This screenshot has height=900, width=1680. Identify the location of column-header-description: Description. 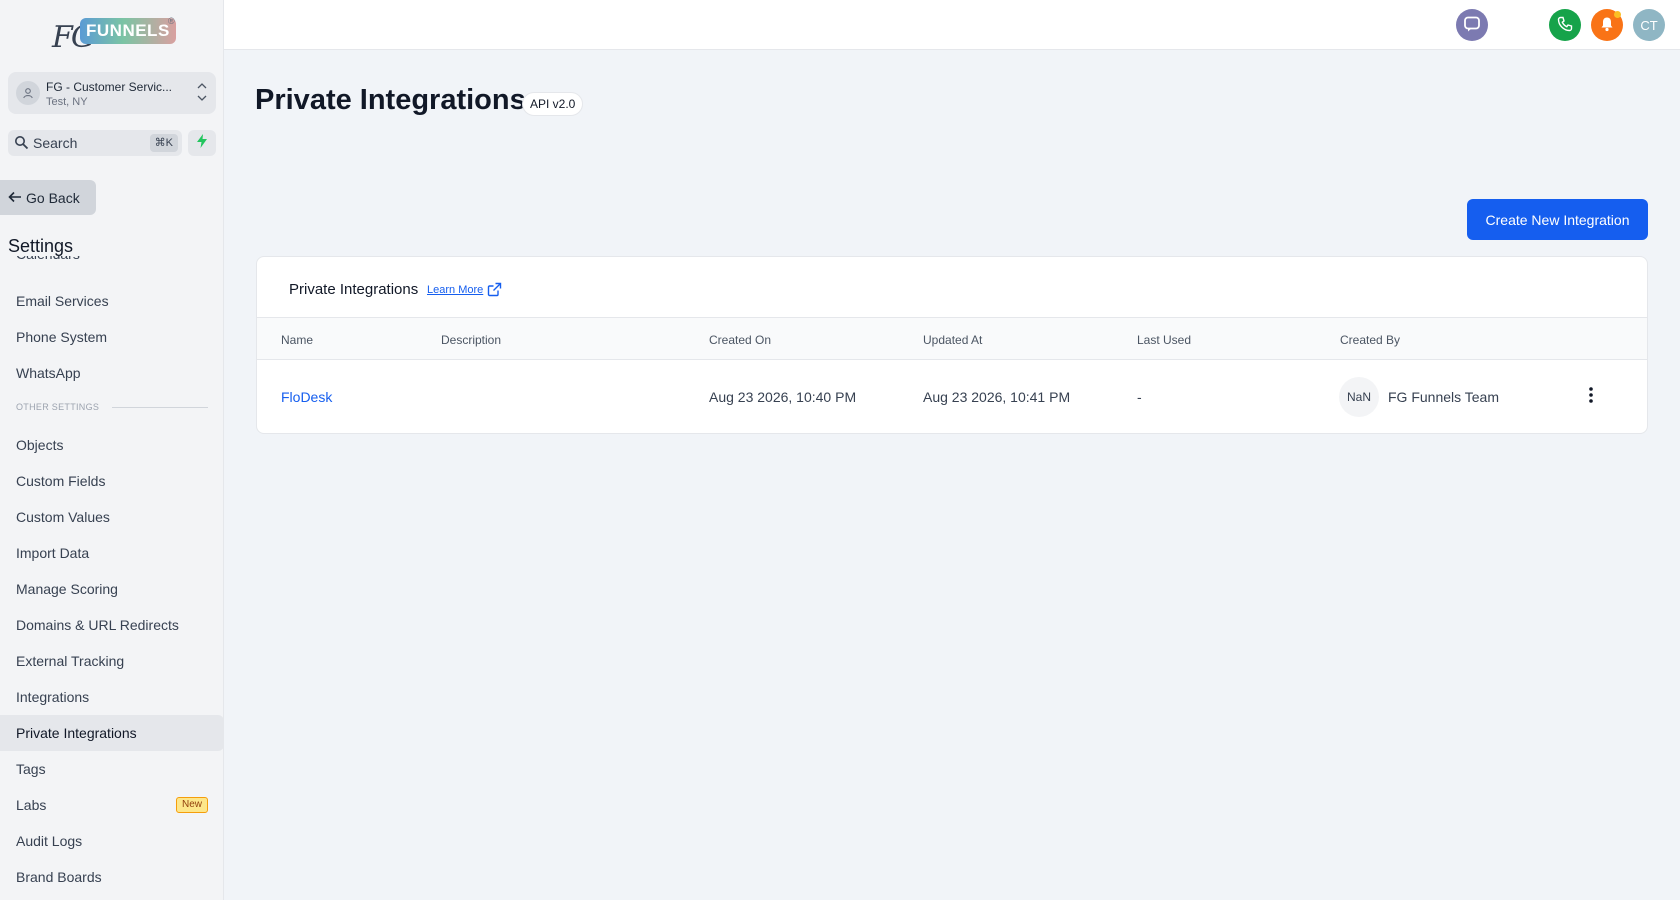
(471, 340).